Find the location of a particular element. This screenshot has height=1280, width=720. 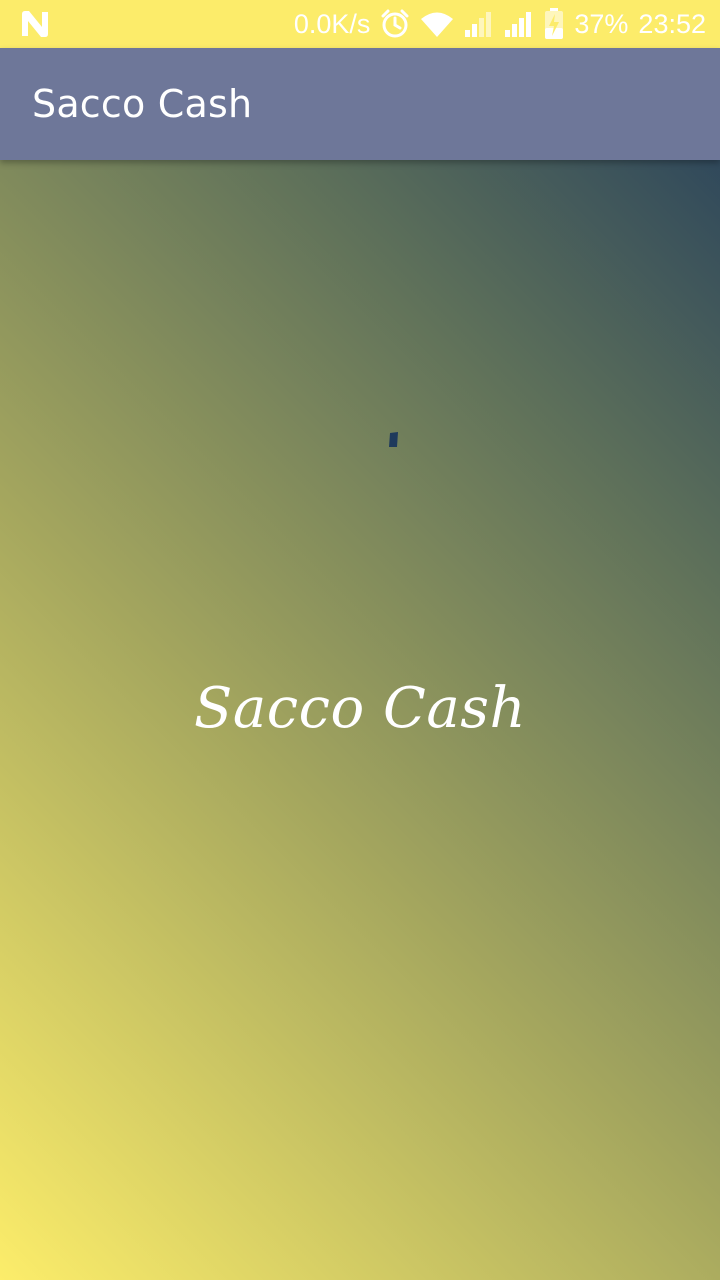

n-logo-icon is located at coordinates (35, 24).